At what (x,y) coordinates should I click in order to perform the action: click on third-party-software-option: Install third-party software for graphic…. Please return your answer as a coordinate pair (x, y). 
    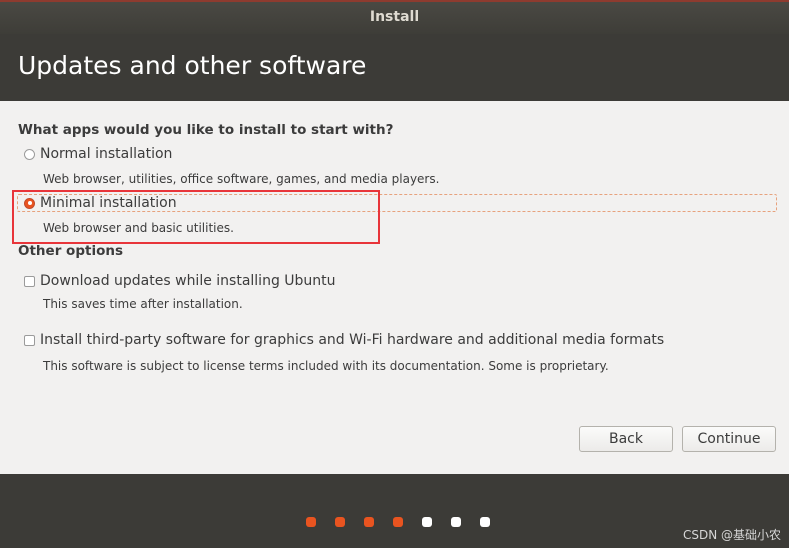
    Looking at the image, I should click on (341, 340).